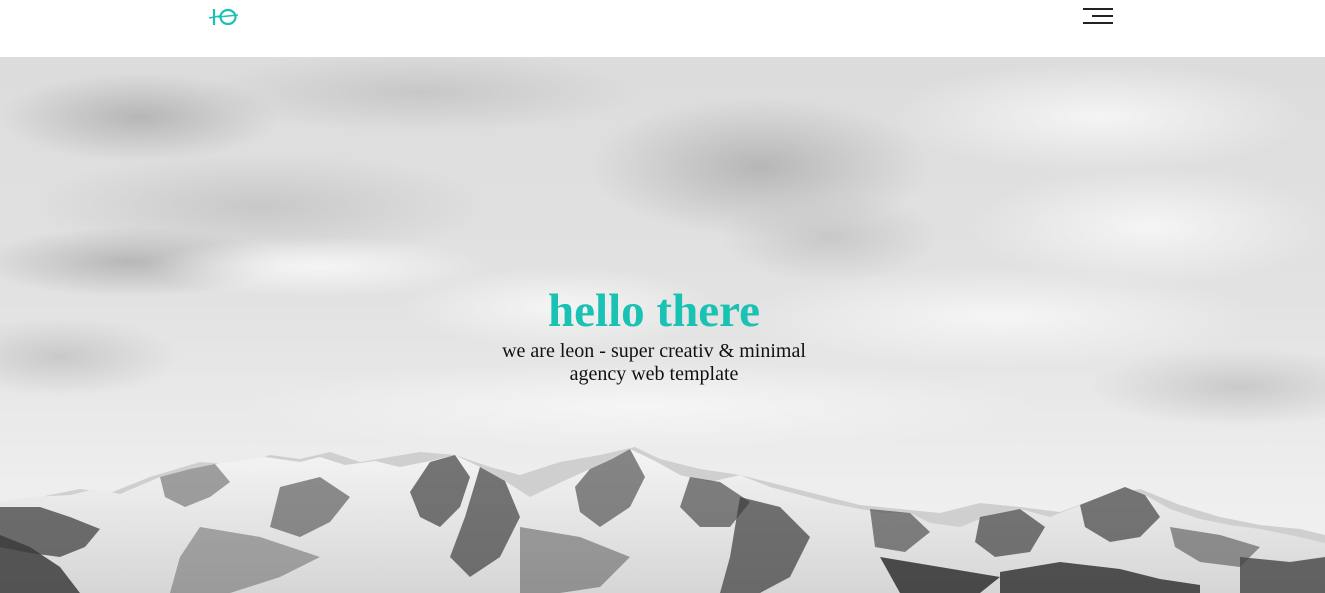 This screenshot has height=593, width=1325. What do you see at coordinates (654, 311) in the screenshot?
I see `hero-title: hello there` at bounding box center [654, 311].